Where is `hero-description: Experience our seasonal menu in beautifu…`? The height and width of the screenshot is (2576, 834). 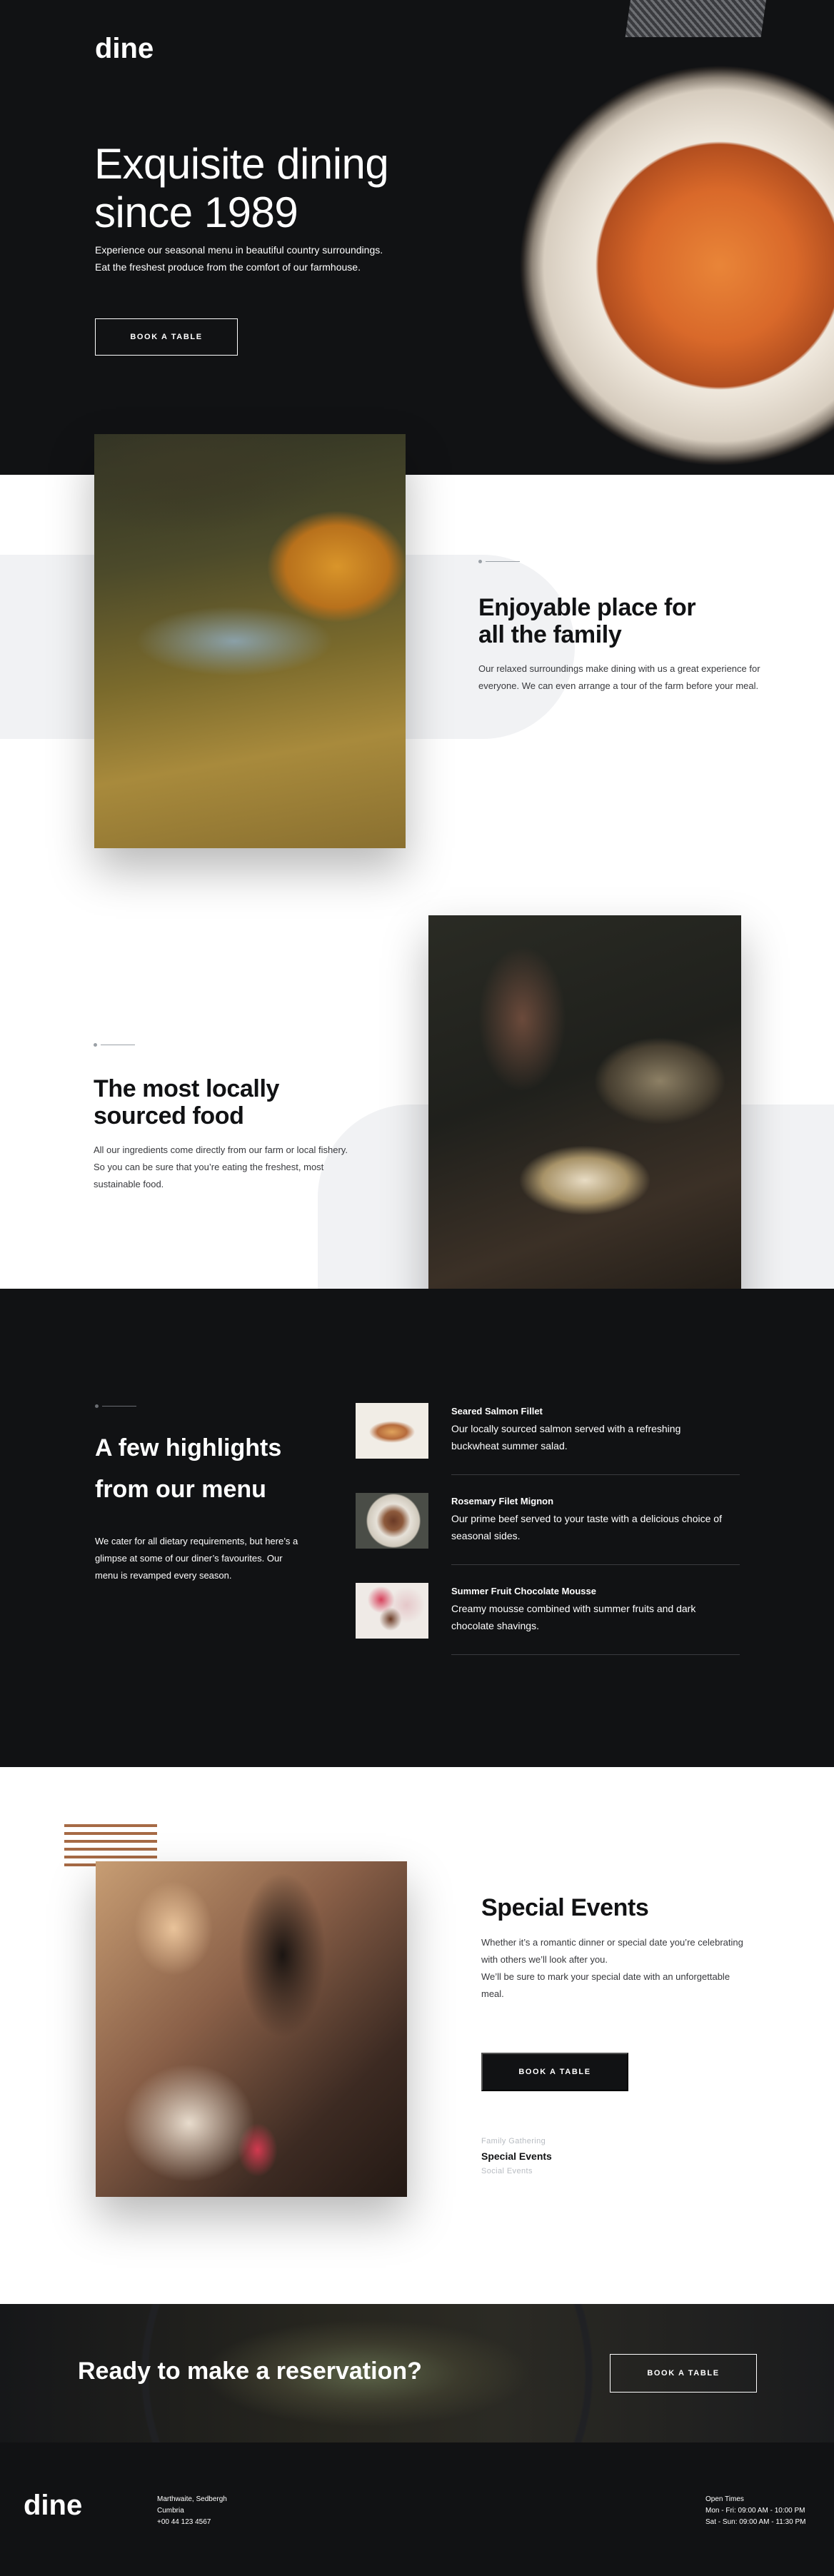 hero-description: Experience our seasonal menu in beautifu… is located at coordinates (239, 258).